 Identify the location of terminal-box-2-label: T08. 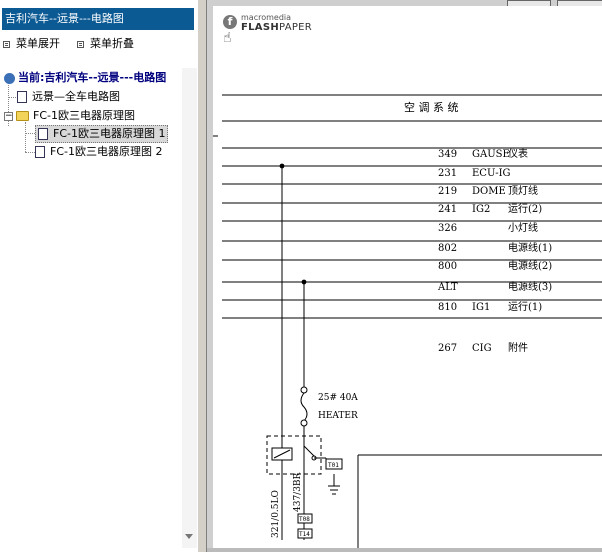
(304, 519).